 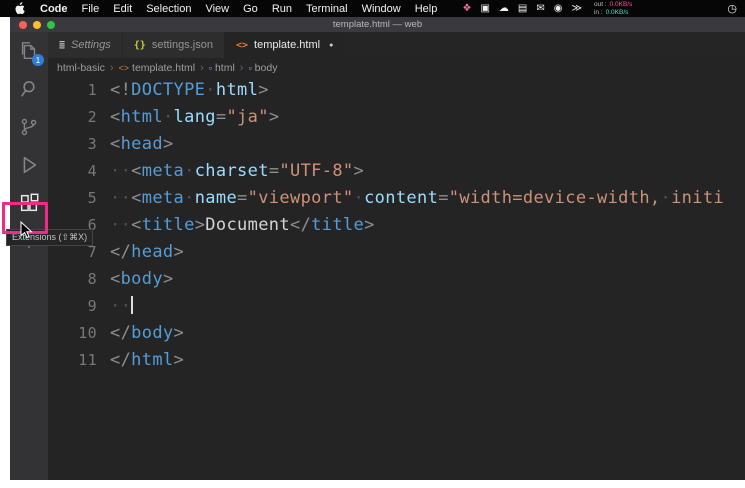 What do you see at coordinates (121, 90) in the screenshot?
I see `code-token: <!` at bounding box center [121, 90].